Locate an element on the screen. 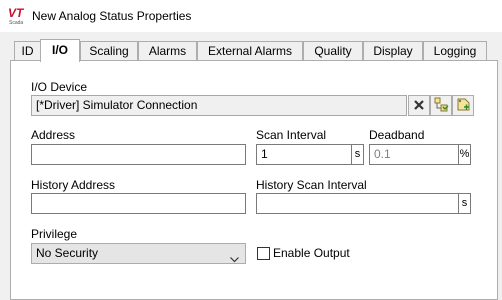 This screenshot has width=502, height=300. tag-browse-icon is located at coordinates (441, 105).